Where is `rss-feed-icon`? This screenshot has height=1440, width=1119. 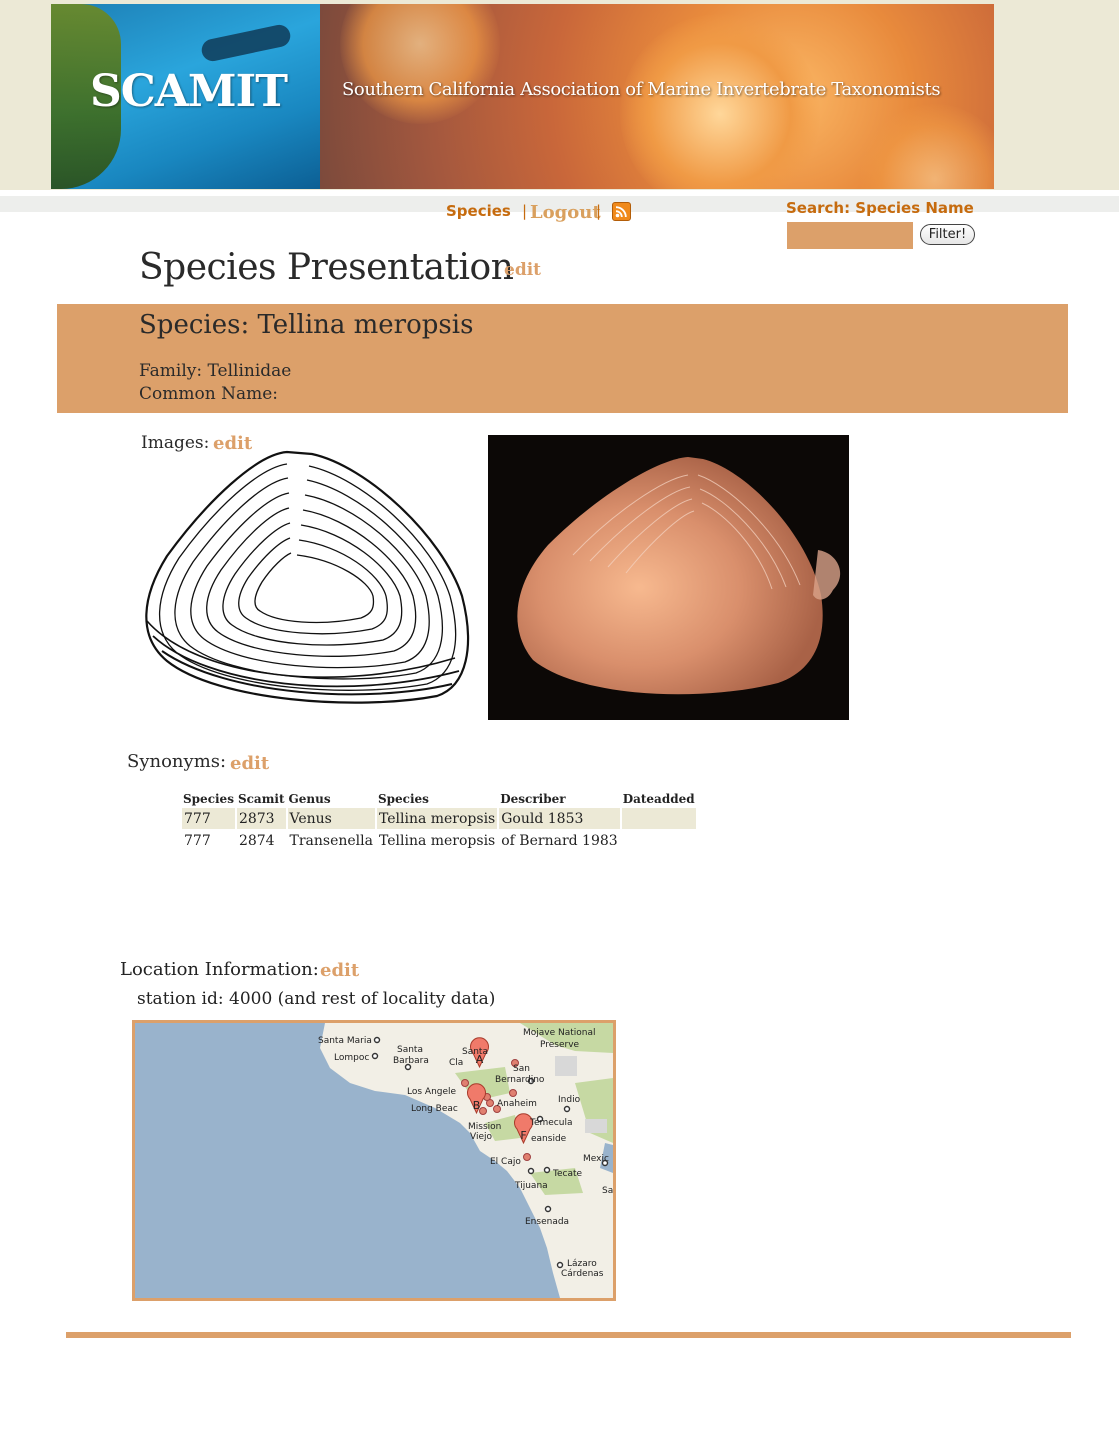
rss-feed-icon is located at coordinates (621, 211).